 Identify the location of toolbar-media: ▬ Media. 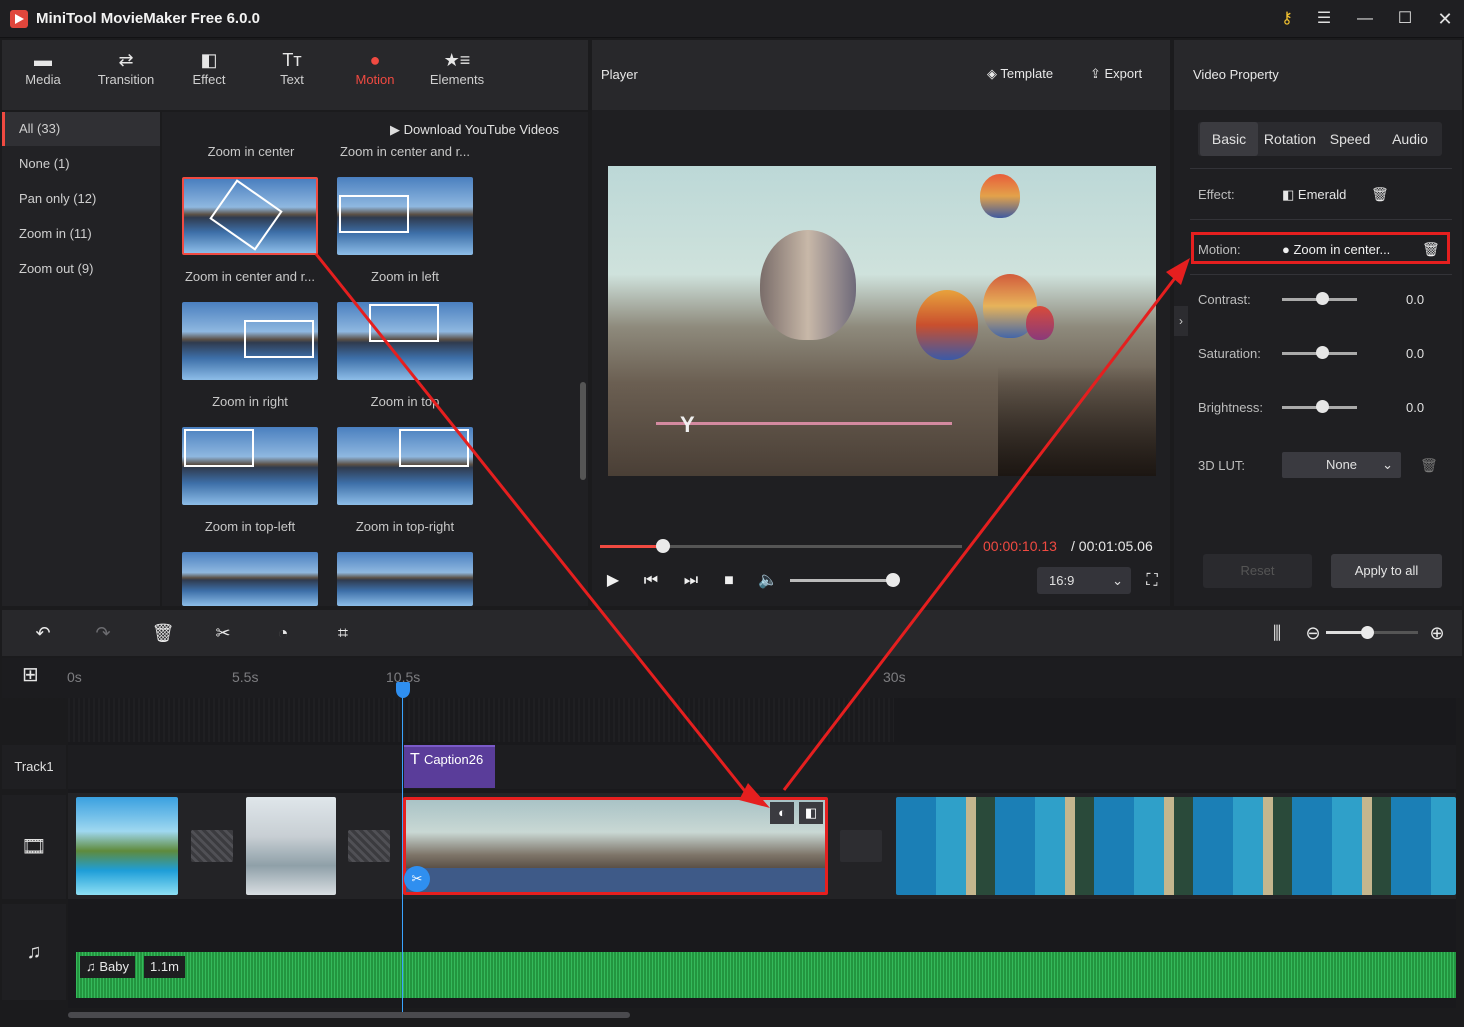
(43, 67).